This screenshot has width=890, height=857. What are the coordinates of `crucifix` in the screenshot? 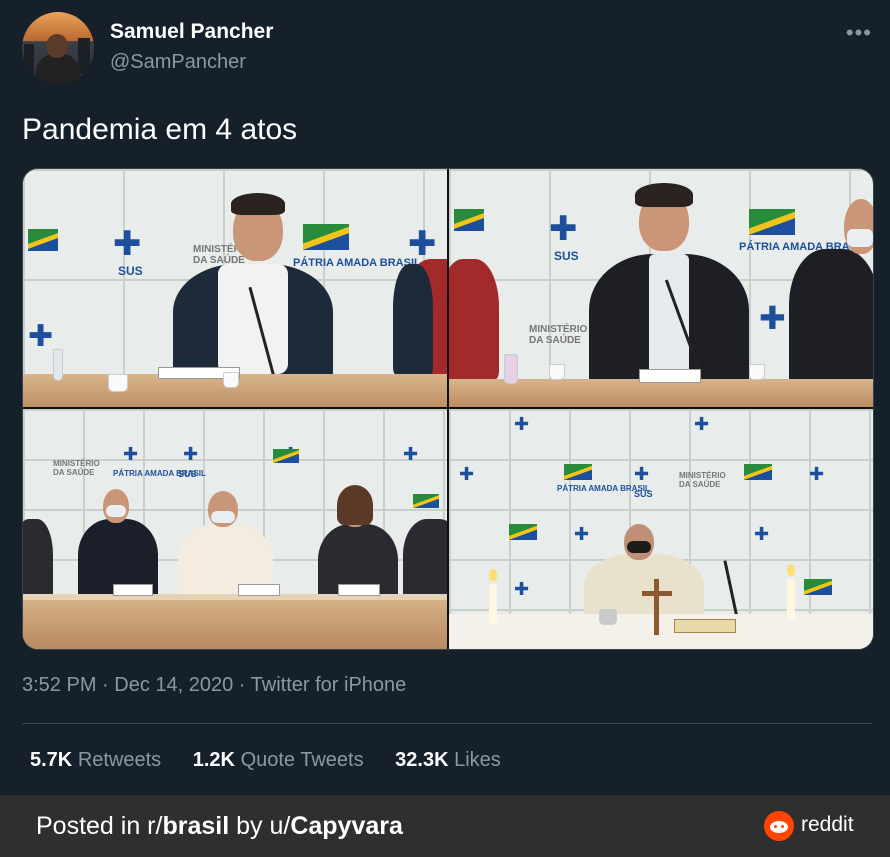 It's located at (656, 607).